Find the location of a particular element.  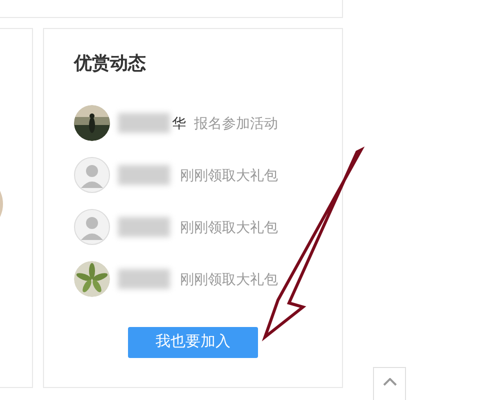

panel-title: 优赏动态 is located at coordinates (110, 63).